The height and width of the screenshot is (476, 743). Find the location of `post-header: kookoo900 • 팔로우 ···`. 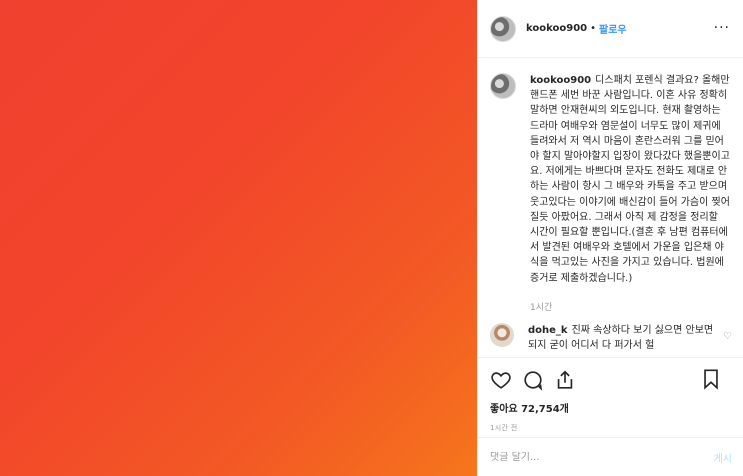

post-header: kookoo900 • 팔로우 ··· is located at coordinates (610, 29).